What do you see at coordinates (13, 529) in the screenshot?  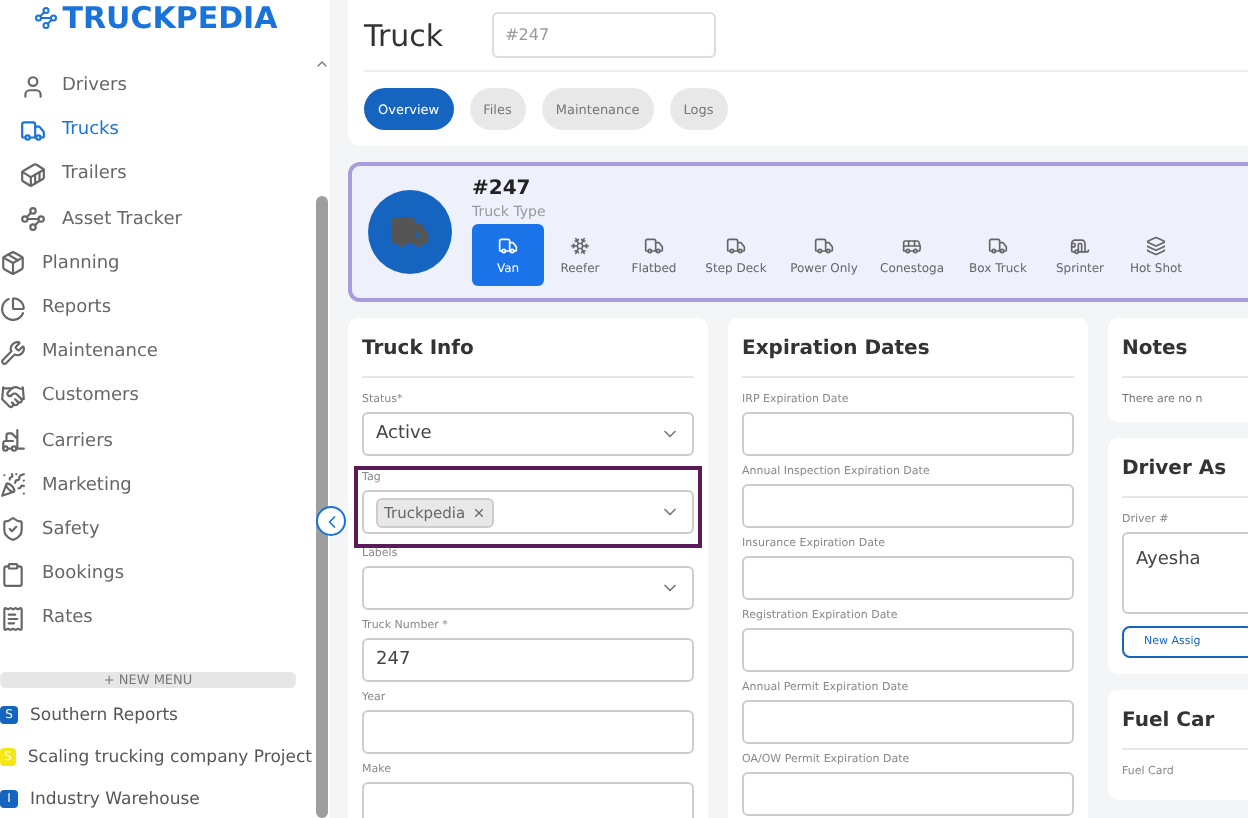 I see `shield-check-icon` at bounding box center [13, 529].